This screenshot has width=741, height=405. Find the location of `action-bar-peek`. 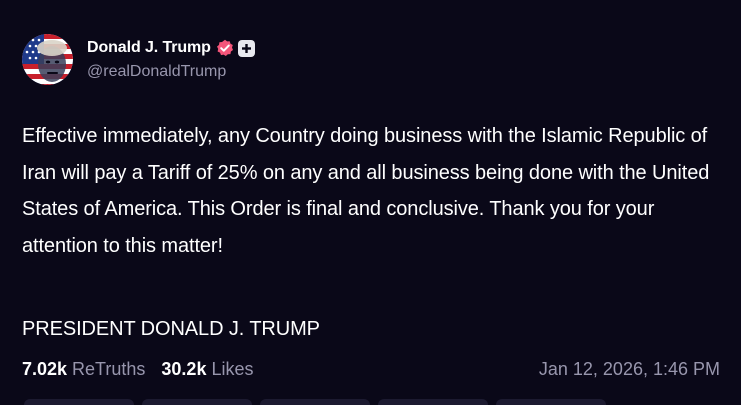

action-bar-peek is located at coordinates (370, 402).